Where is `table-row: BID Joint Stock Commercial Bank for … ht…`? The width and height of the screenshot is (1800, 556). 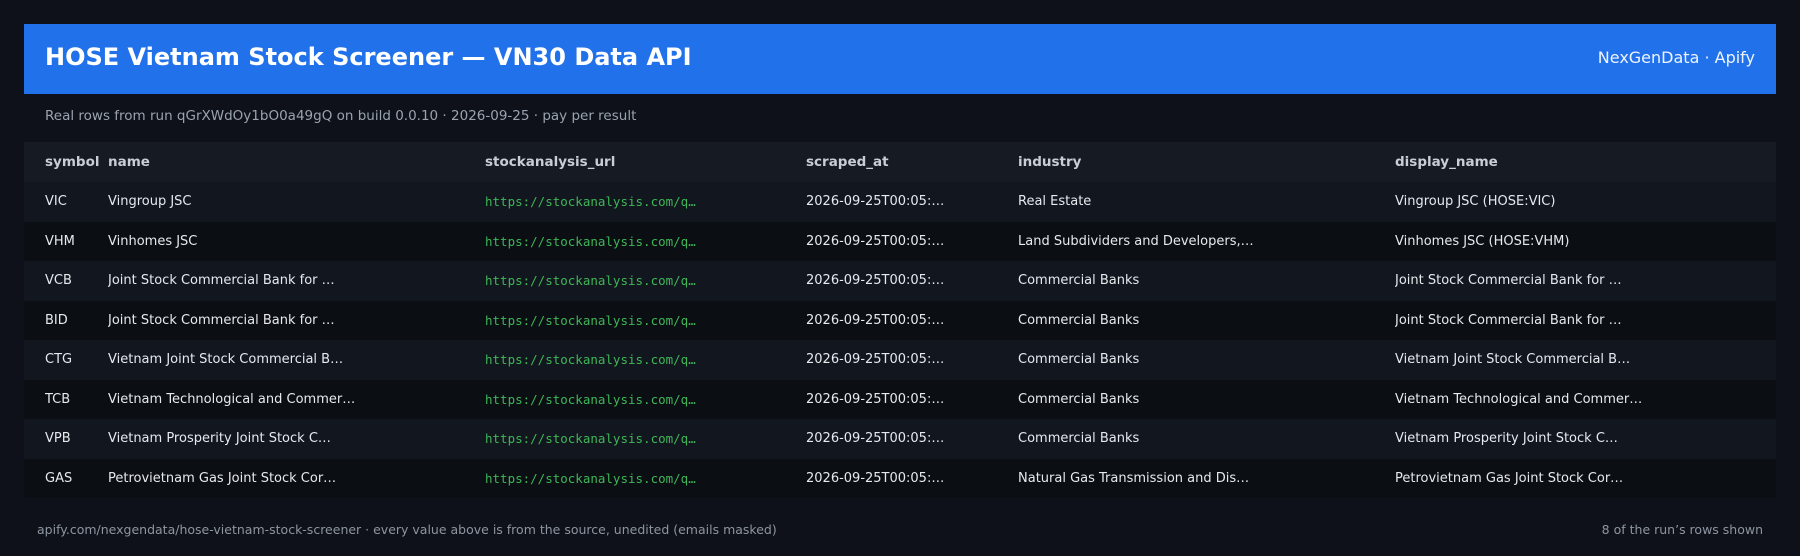 table-row: BID Joint Stock Commercial Bank for … ht… is located at coordinates (900, 320).